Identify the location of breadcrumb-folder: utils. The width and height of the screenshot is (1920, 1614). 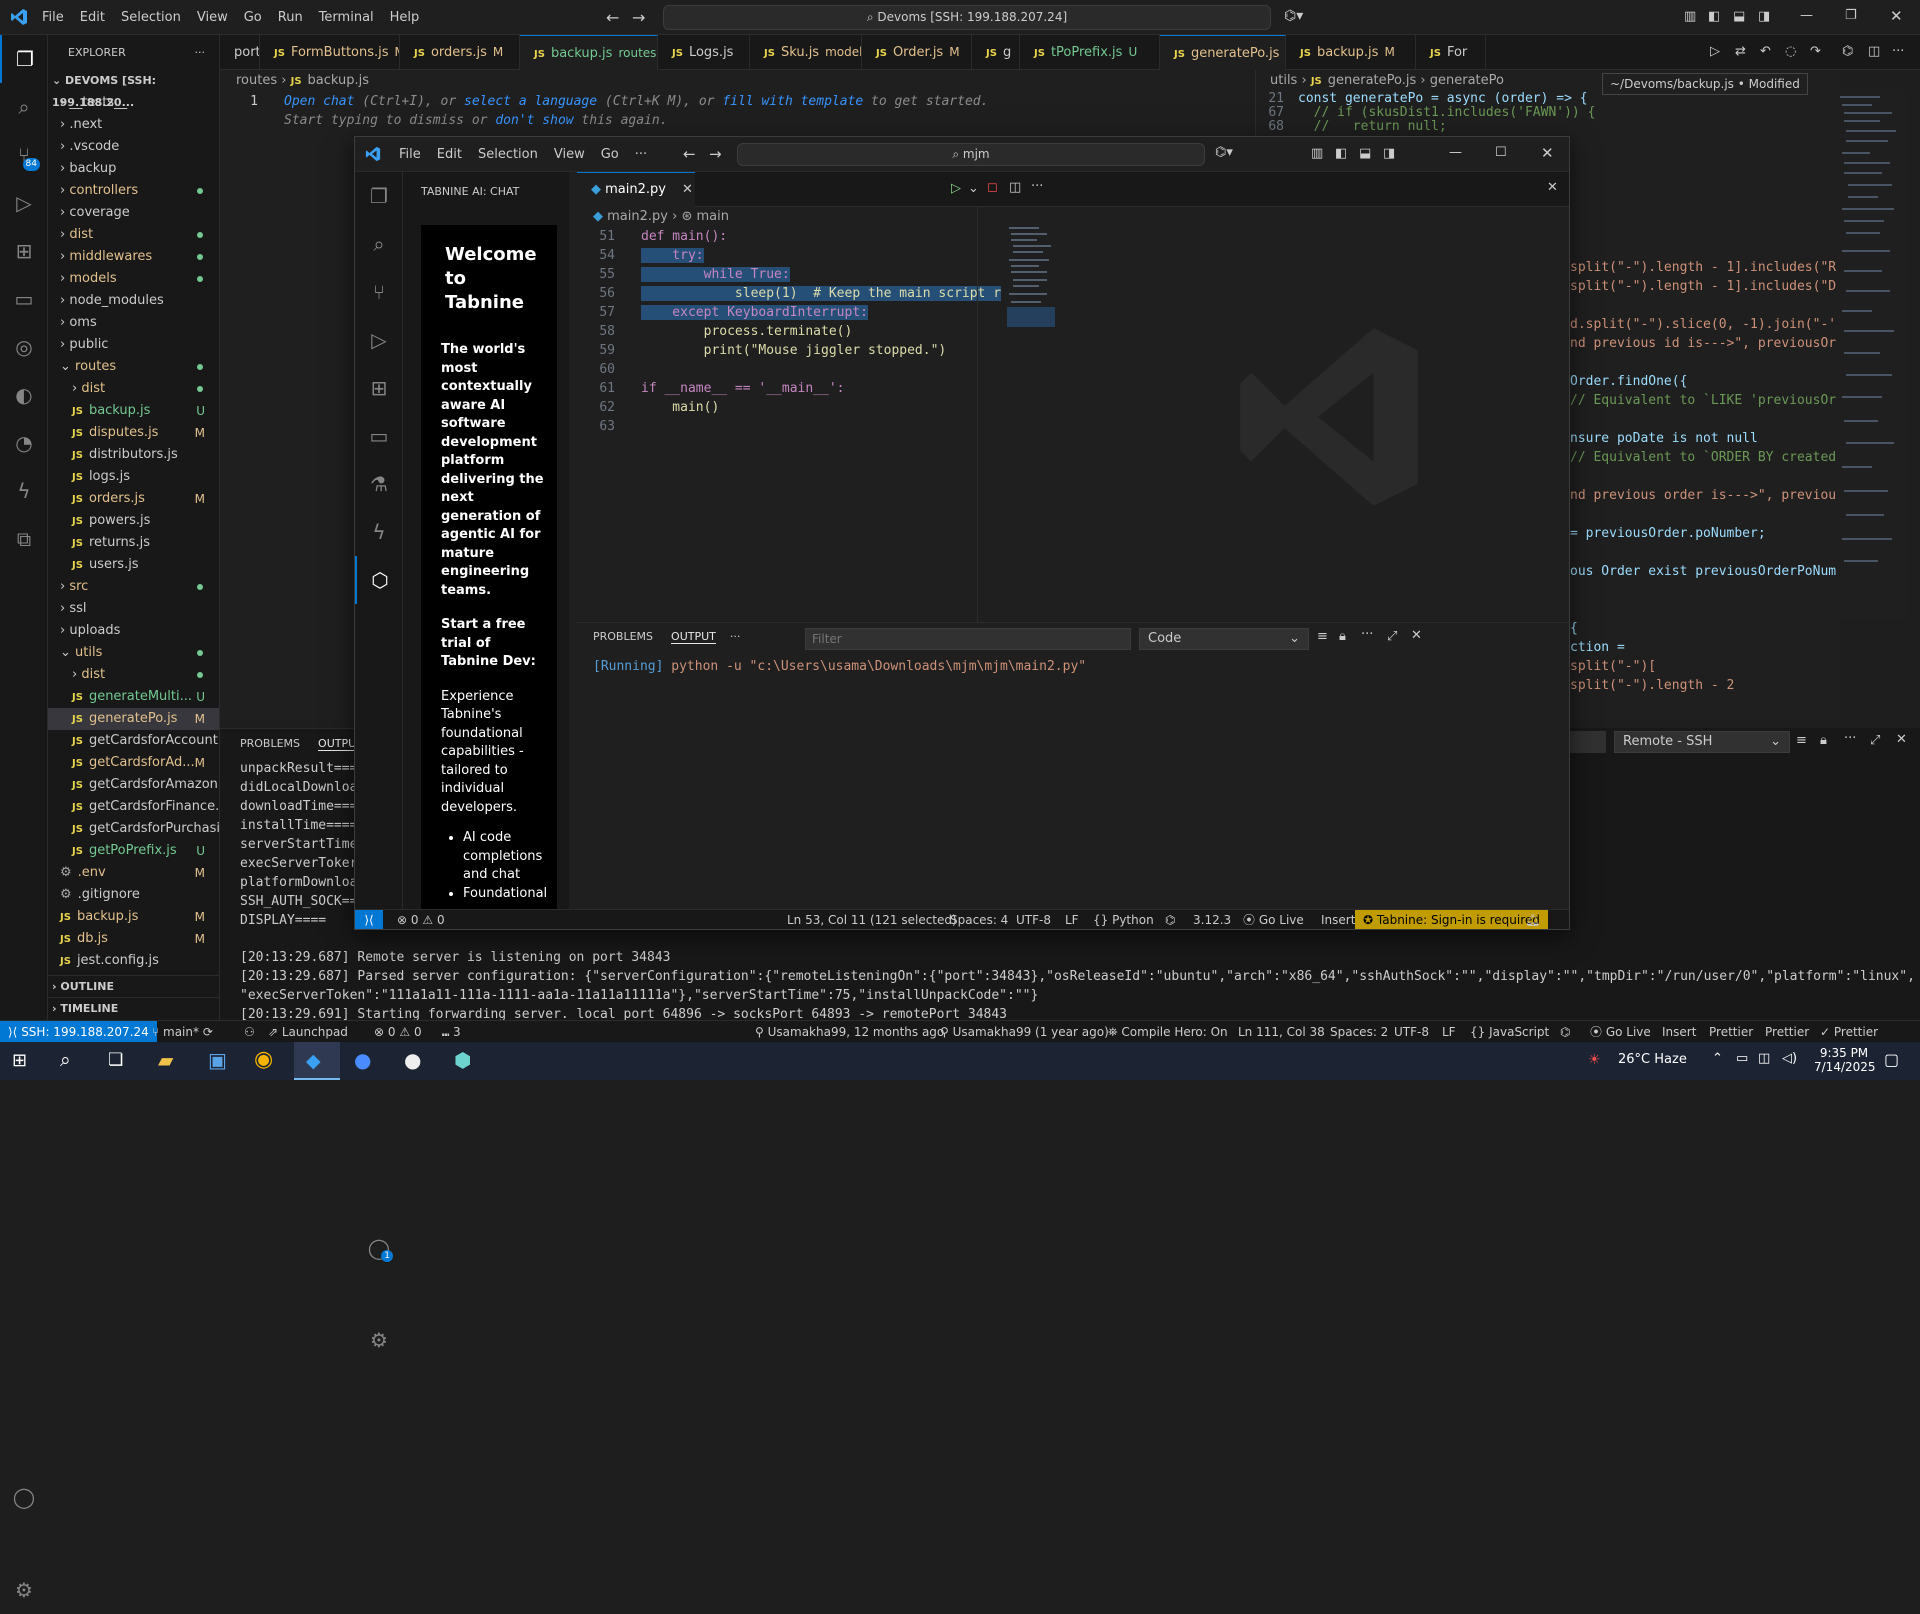
(1283, 80).